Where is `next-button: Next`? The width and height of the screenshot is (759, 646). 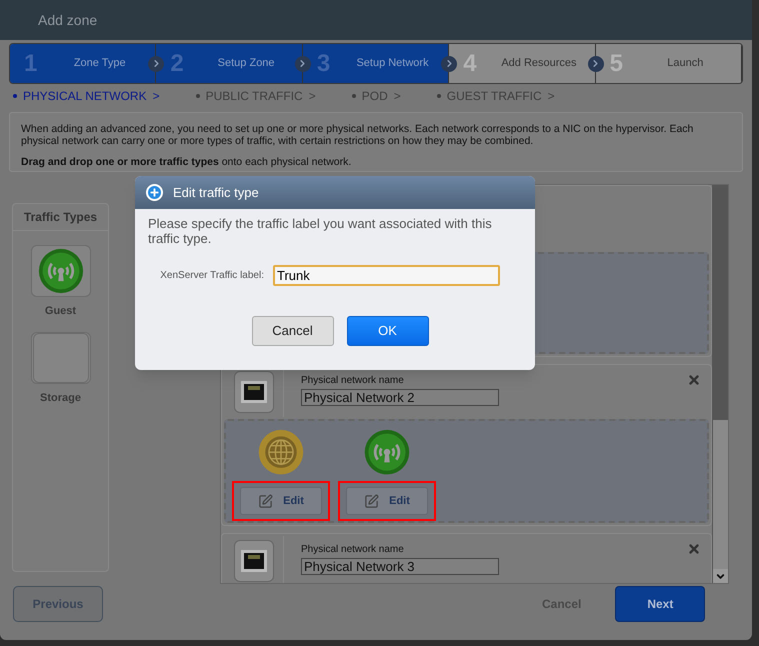 next-button: Next is located at coordinates (660, 604).